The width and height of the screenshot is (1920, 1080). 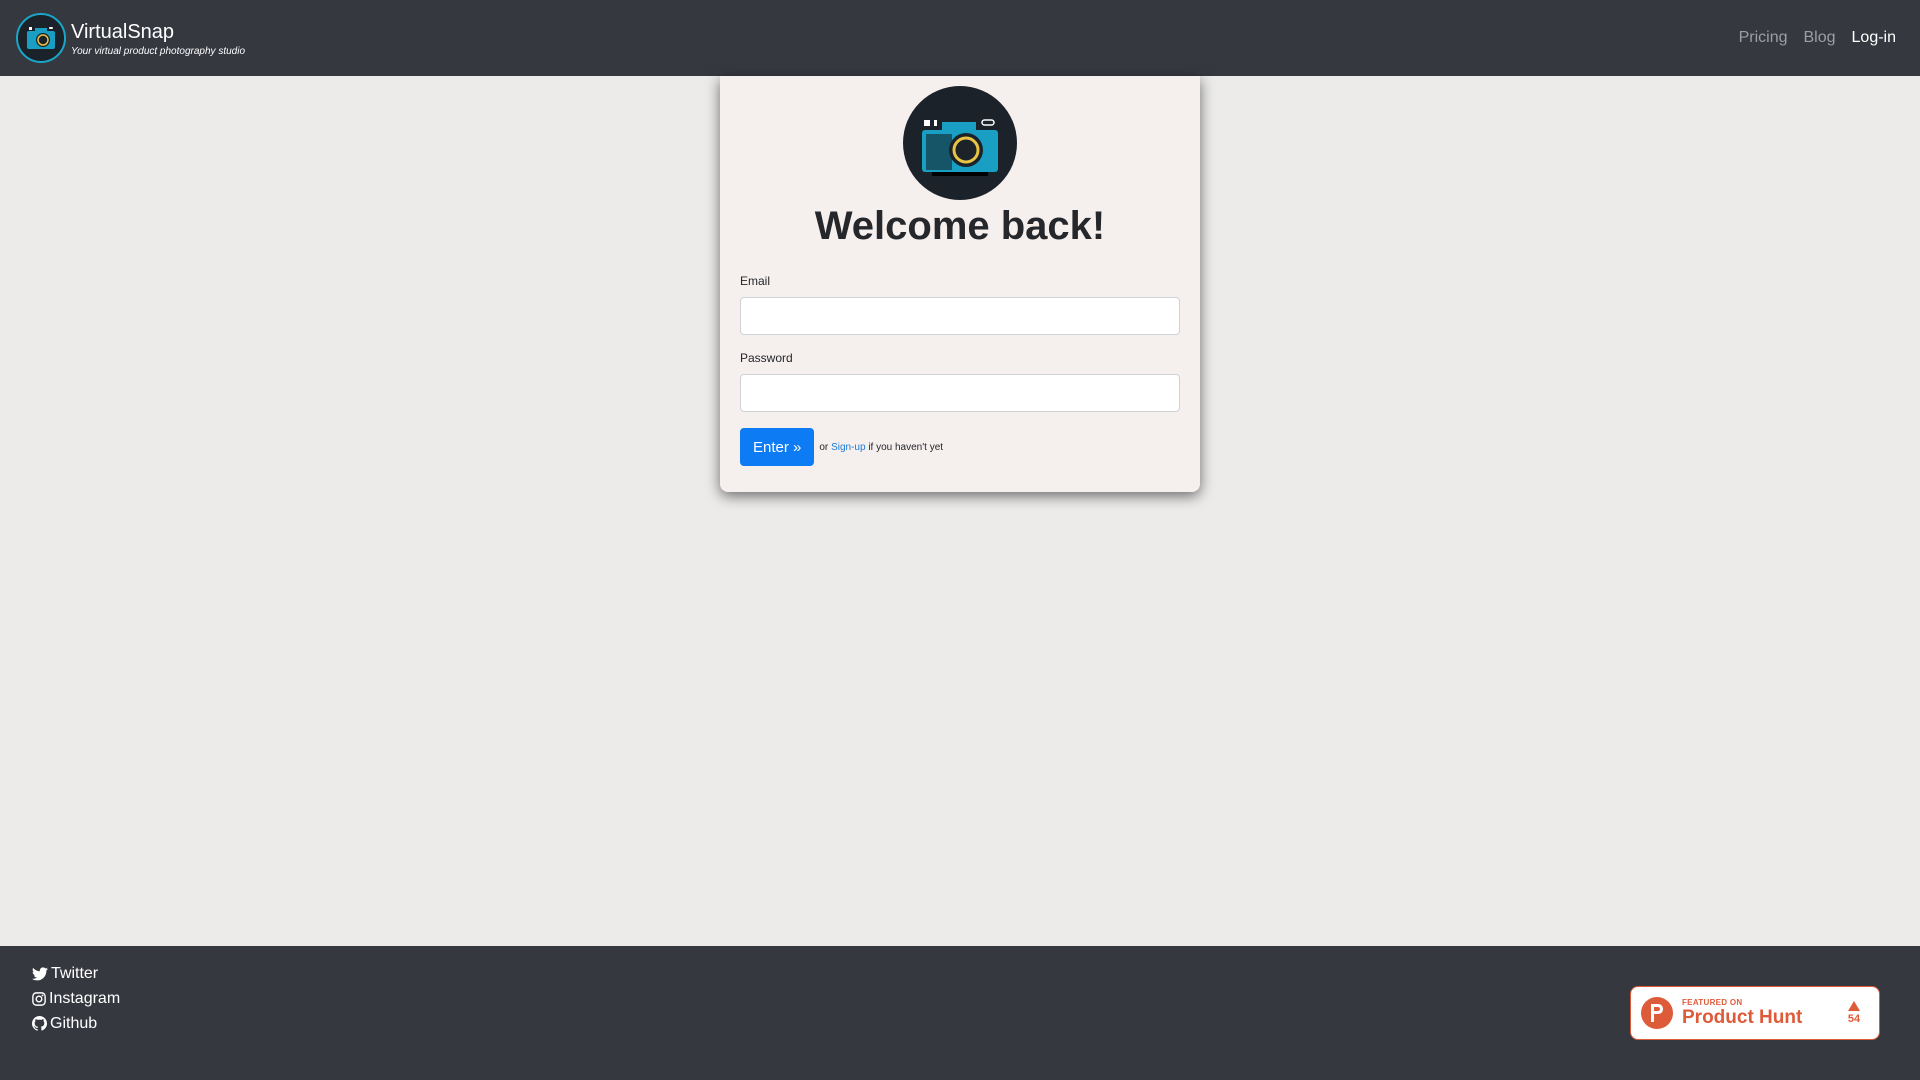 What do you see at coordinates (40, 973) in the screenshot?
I see `twitter-icon` at bounding box center [40, 973].